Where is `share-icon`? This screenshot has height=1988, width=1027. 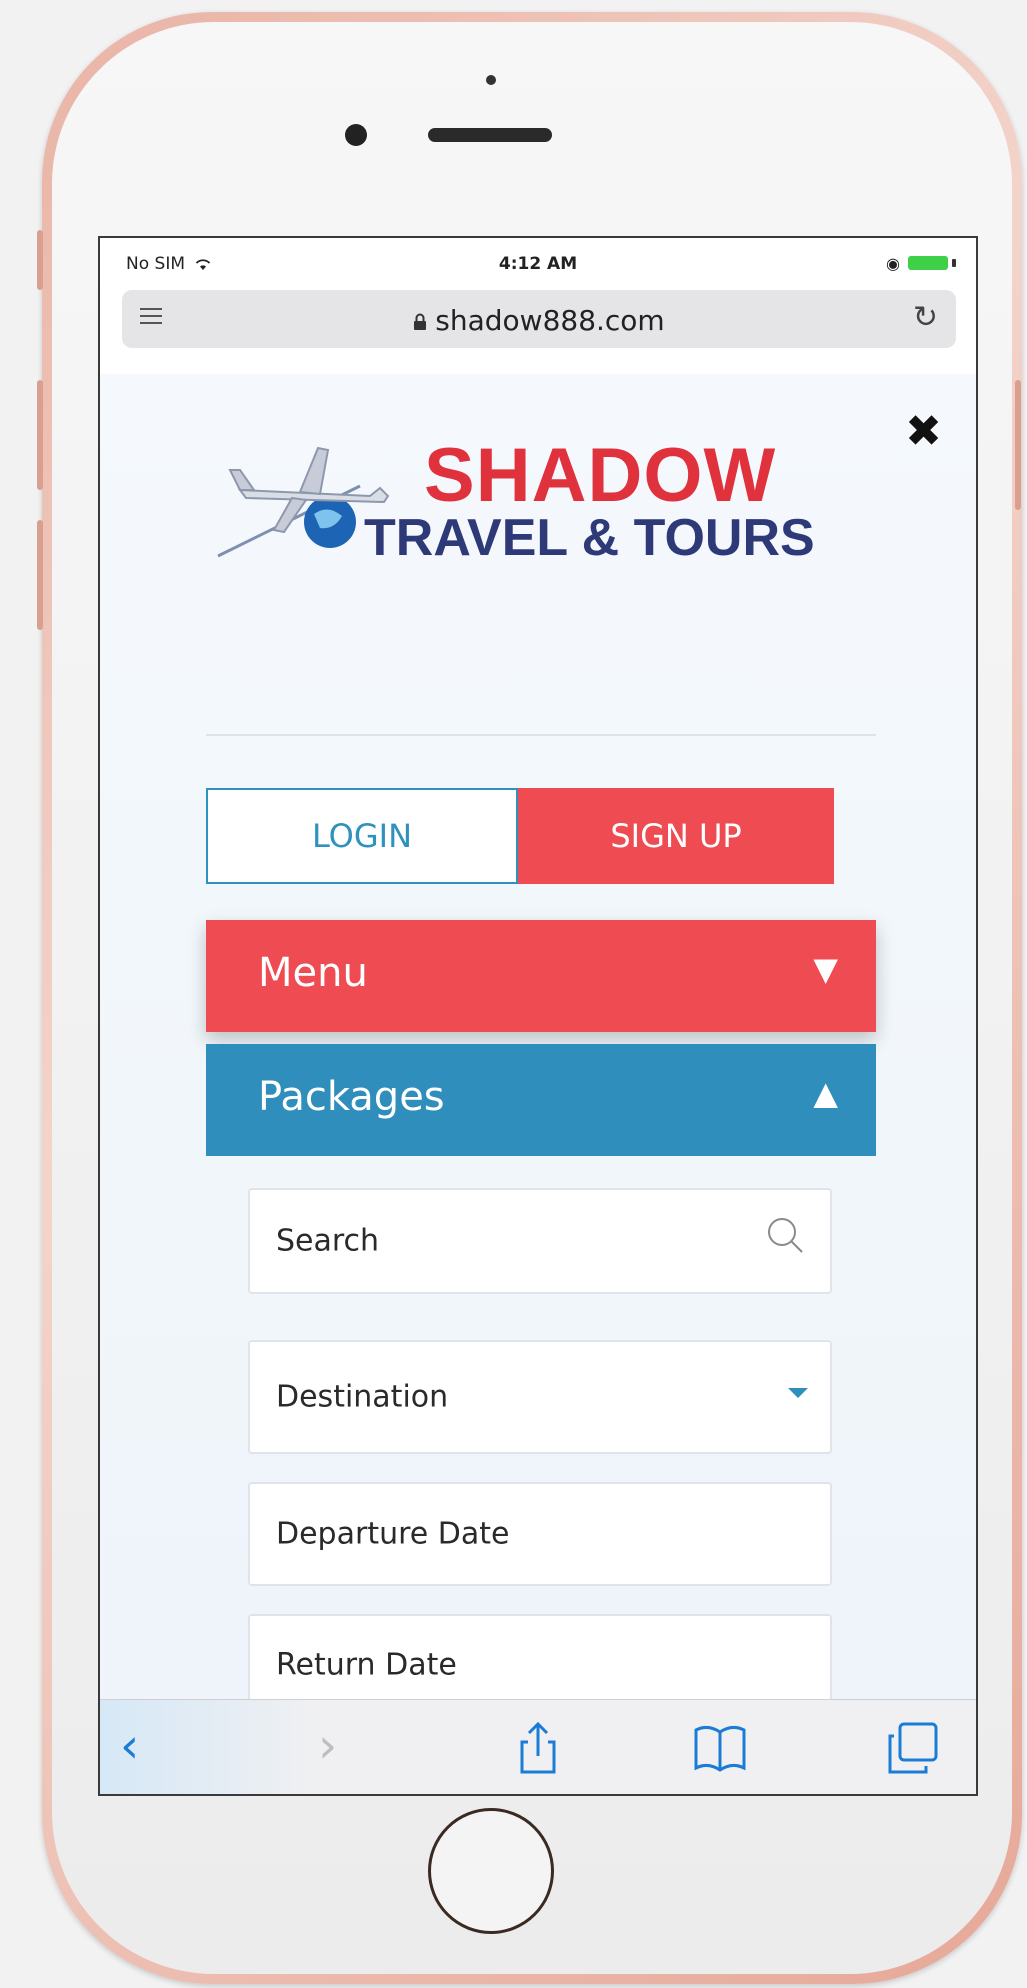 share-icon is located at coordinates (538, 1748).